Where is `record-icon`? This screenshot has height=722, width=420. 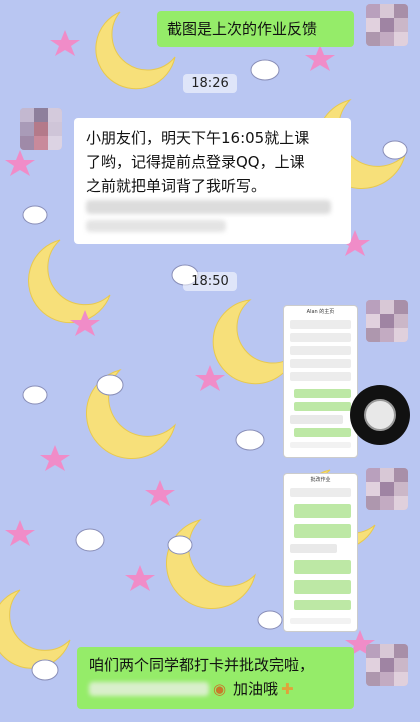 record-icon is located at coordinates (380, 415).